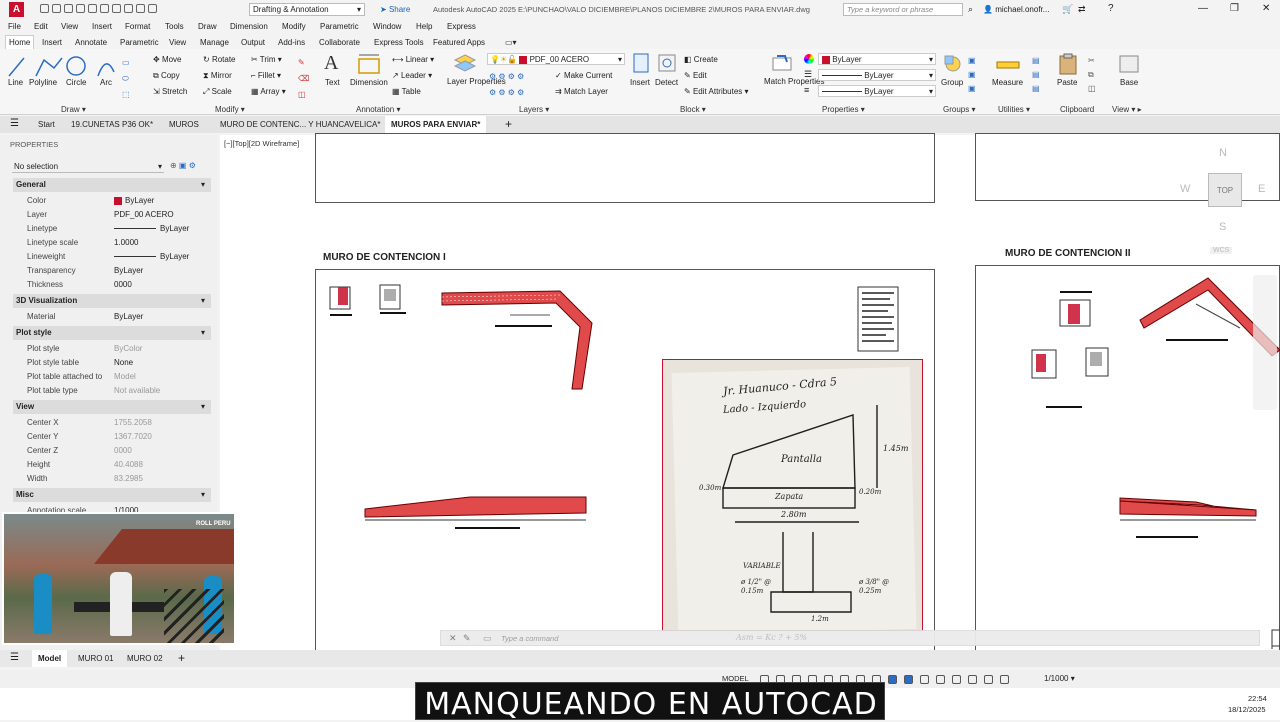  I want to click on property-row: Lineweight ByLayer, so click(112, 257).